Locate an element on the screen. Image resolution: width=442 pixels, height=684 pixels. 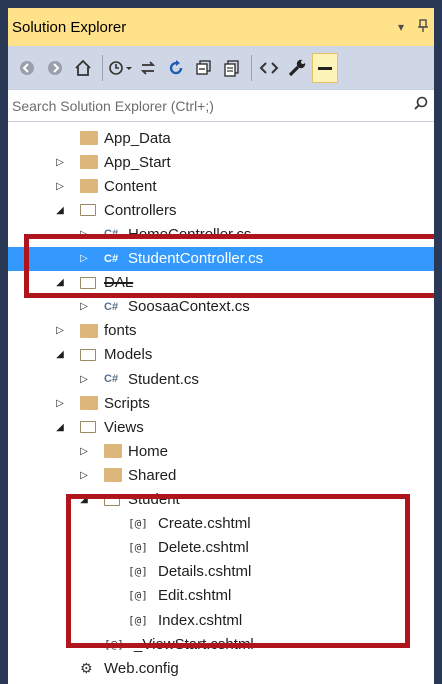
tree-item-home: ▷ Home is located at coordinates (221, 451).